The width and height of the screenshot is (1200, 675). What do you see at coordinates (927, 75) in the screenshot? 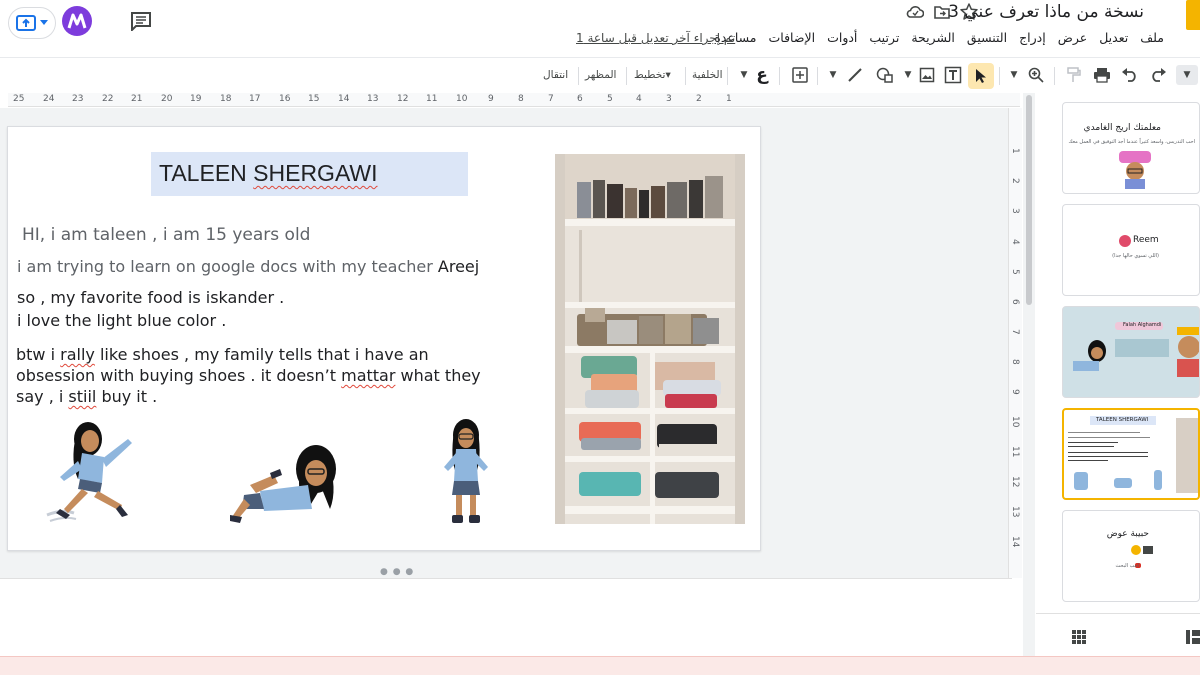
I see `image-icon` at bounding box center [927, 75].